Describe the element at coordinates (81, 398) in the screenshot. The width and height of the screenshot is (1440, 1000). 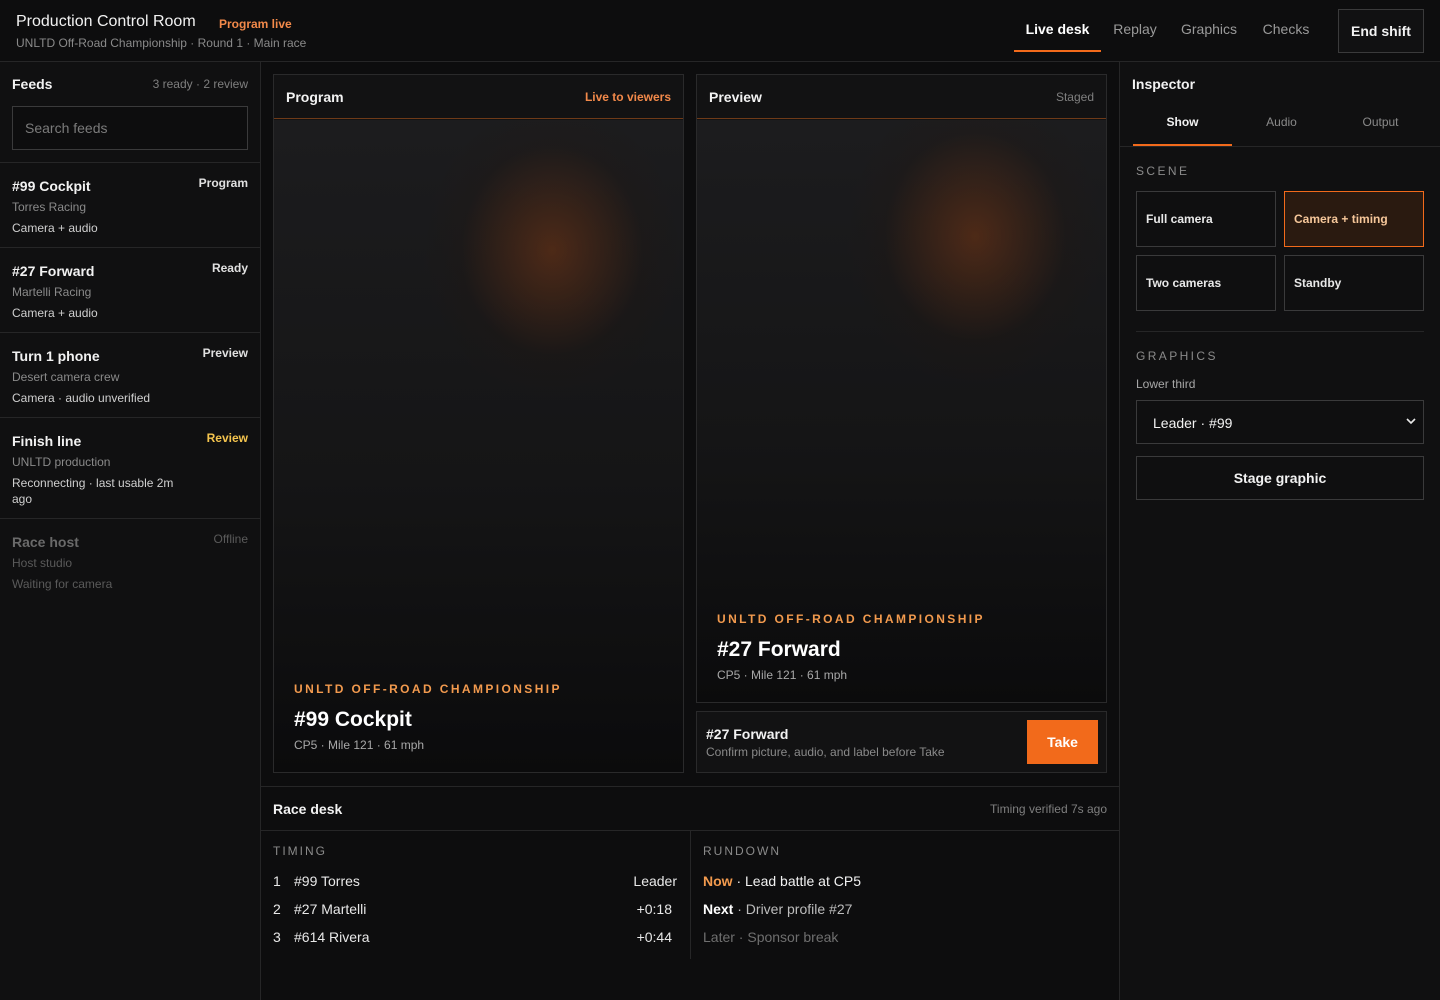
I see `feed-meta: Camera · audio unverified` at that location.